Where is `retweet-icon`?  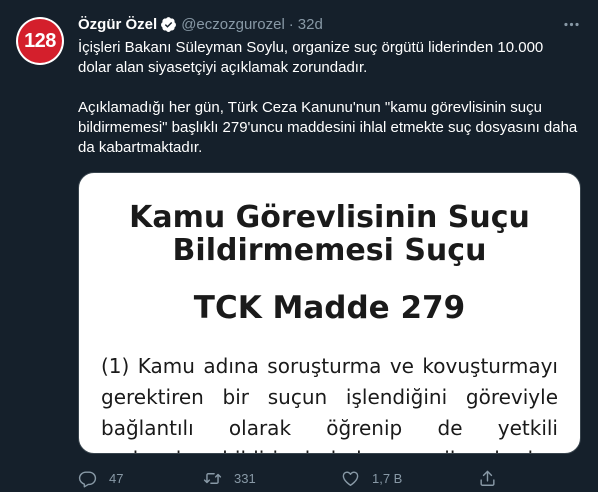 retweet-icon is located at coordinates (212, 478).